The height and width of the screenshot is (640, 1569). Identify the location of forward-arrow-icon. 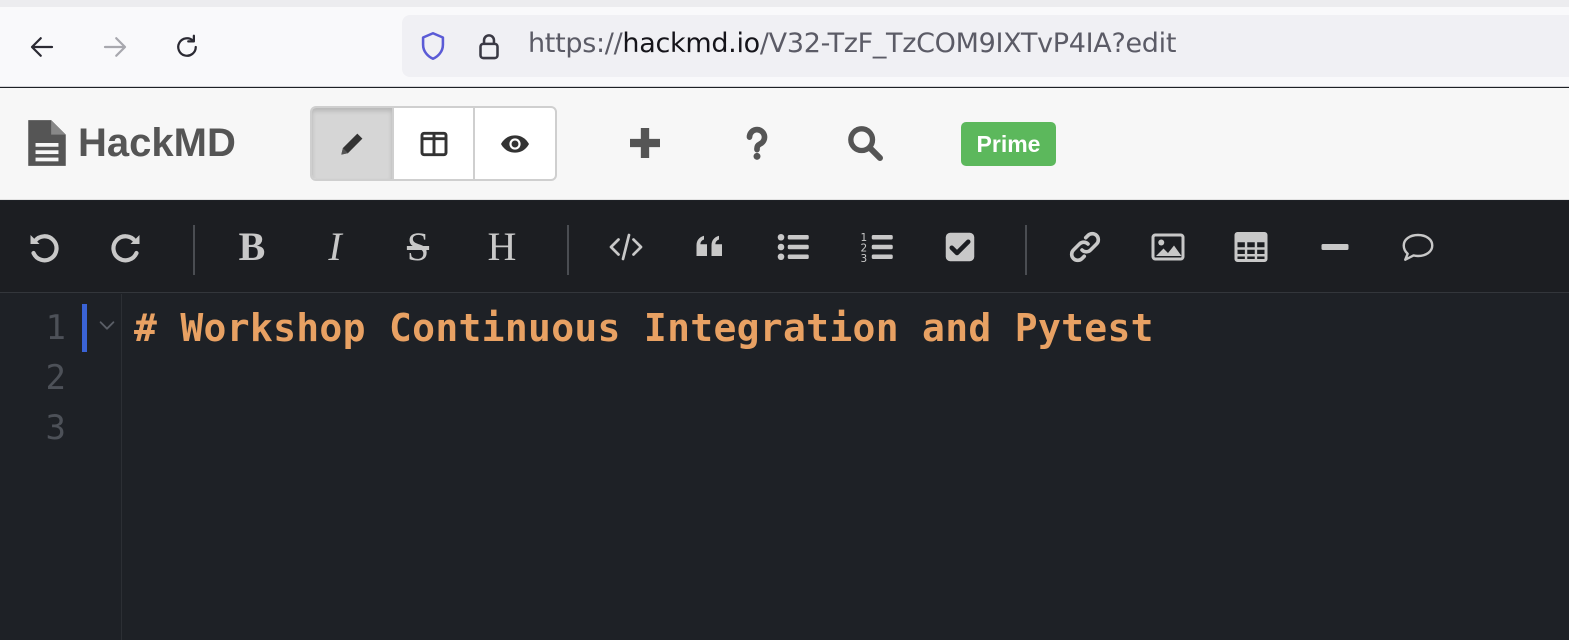
(115, 47).